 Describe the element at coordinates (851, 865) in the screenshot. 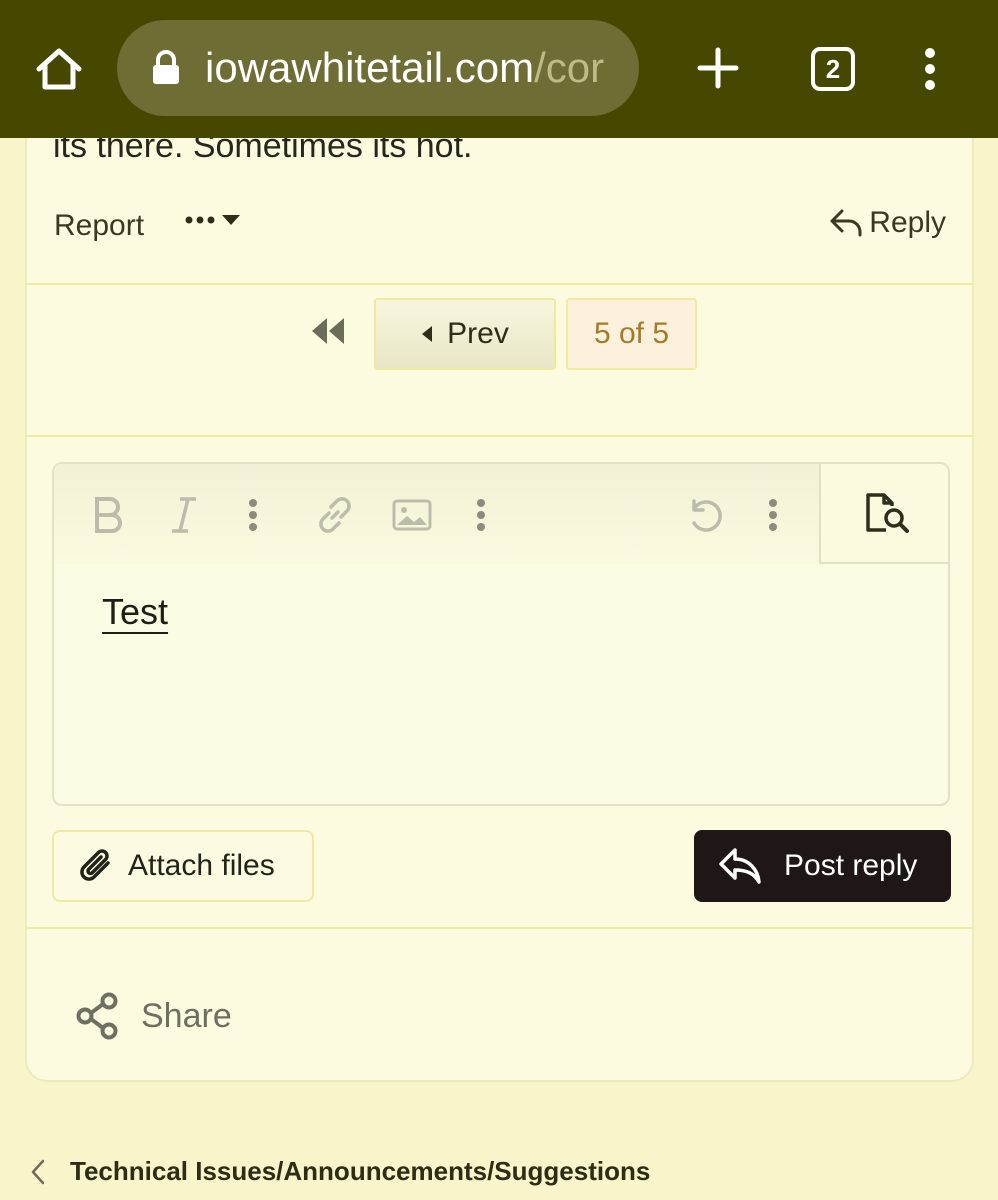

I see `post-reply-label: Post reply` at that location.